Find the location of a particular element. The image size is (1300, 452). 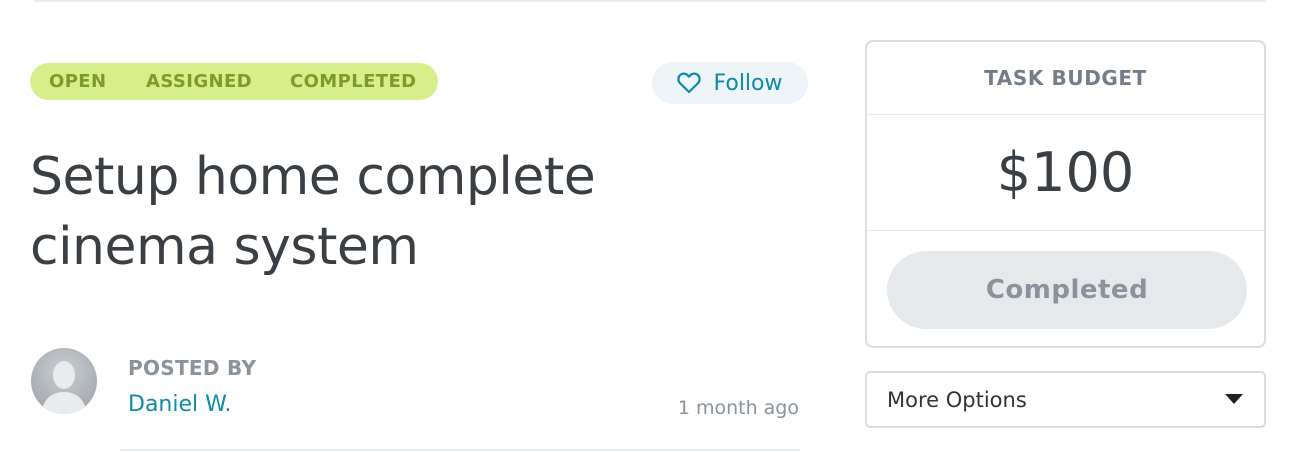

follow-label: Follow is located at coordinates (748, 83).